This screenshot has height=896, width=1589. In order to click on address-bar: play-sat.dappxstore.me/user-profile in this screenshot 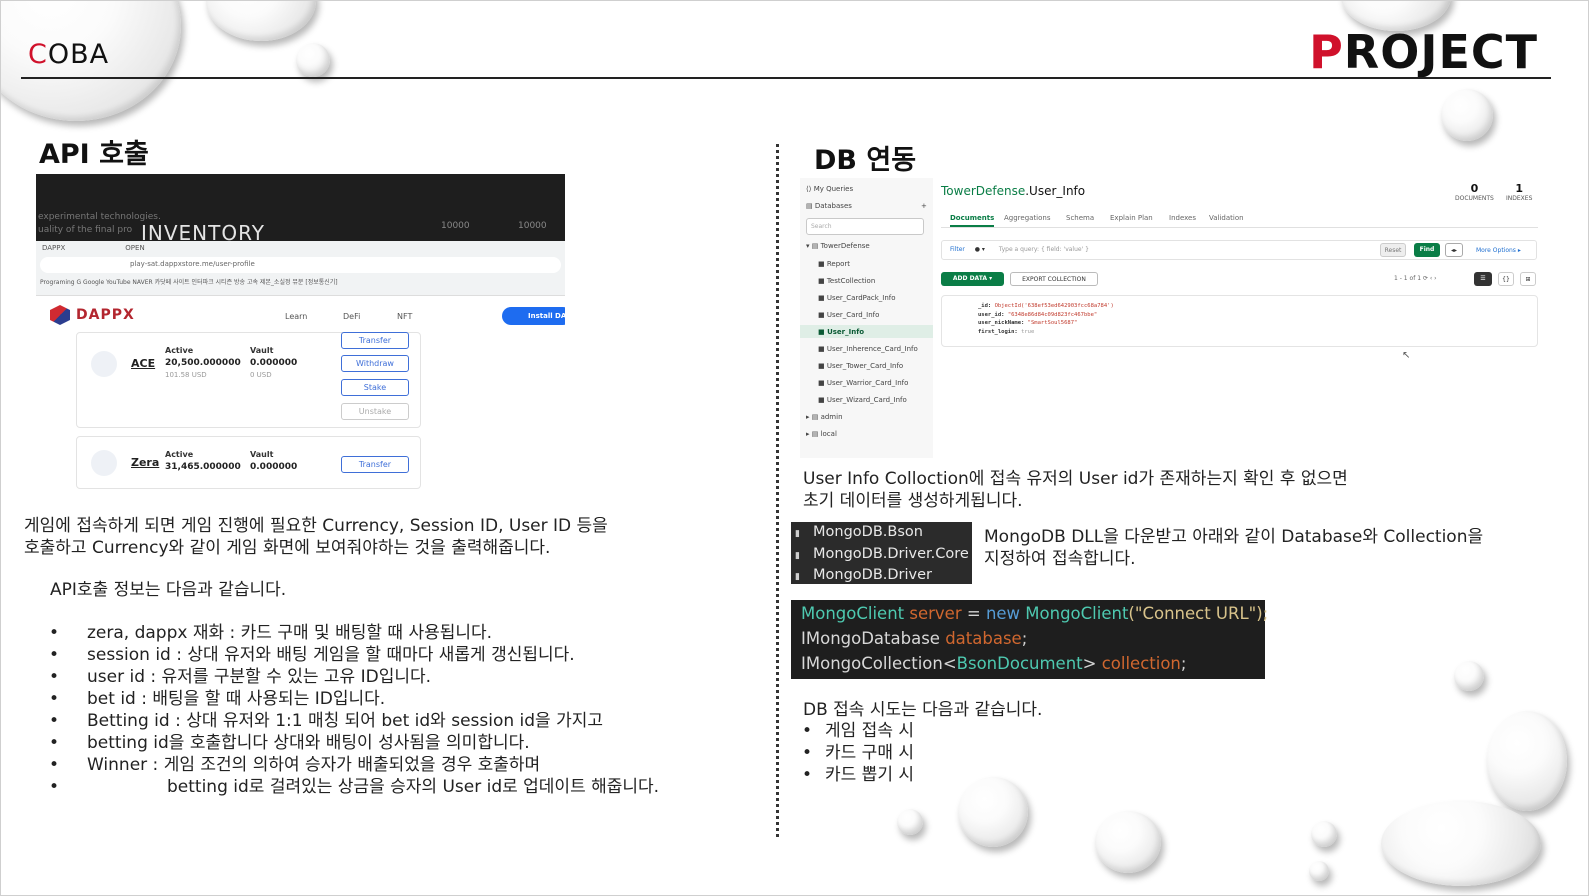, I will do `click(300, 265)`.